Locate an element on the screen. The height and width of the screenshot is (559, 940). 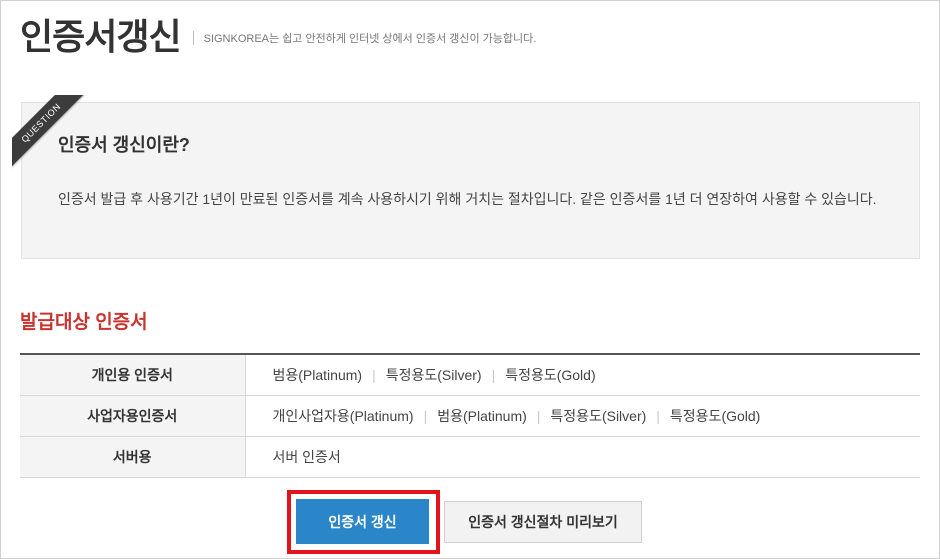
table-row: 서버용 서버 인증서 is located at coordinates (470, 456).